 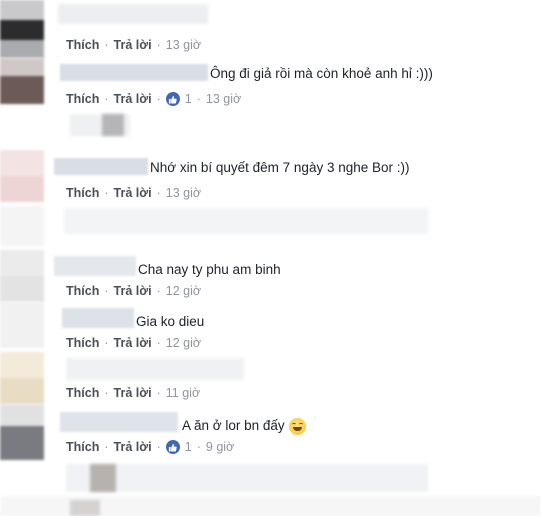 I want to click on timestamp: 9 giờ, so click(x=220, y=447).